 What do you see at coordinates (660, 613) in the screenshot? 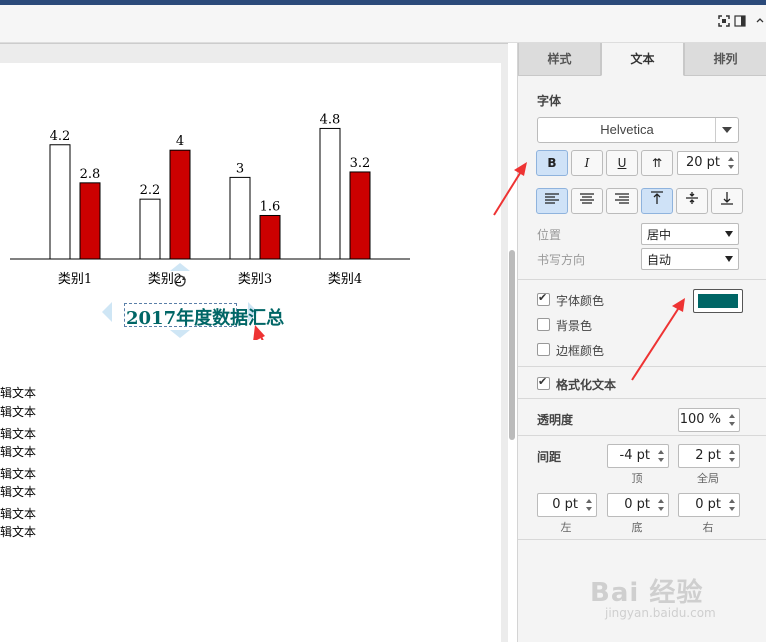
I see `watermark-url: jingyan.baidu.com` at bounding box center [660, 613].